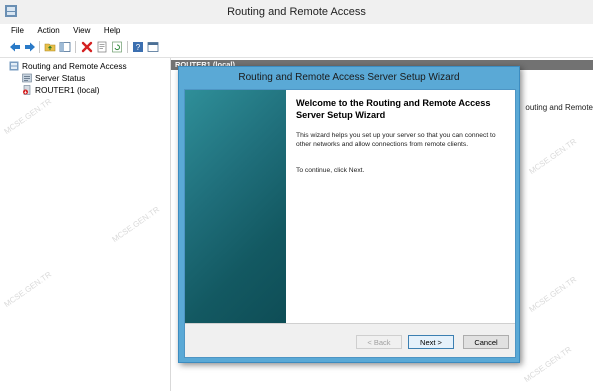 This screenshot has width=593, height=391. I want to click on back-button: < Back, so click(379, 342).